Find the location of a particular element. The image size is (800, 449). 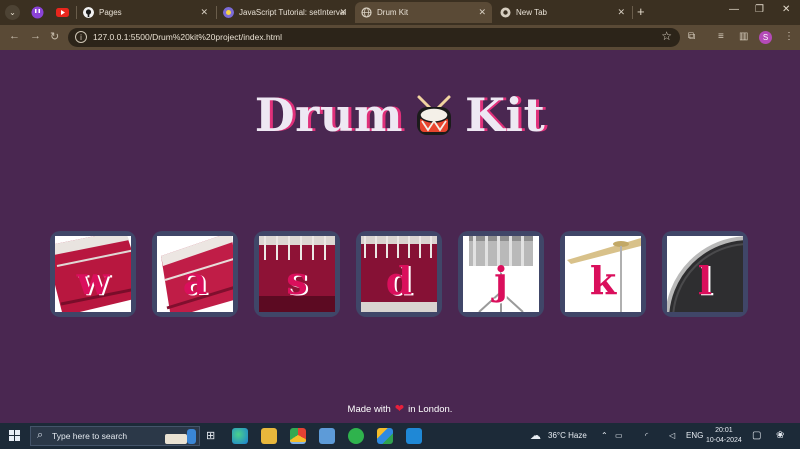

taskbar-clock: 20:01 10-04-2024 is located at coordinates (724, 436).